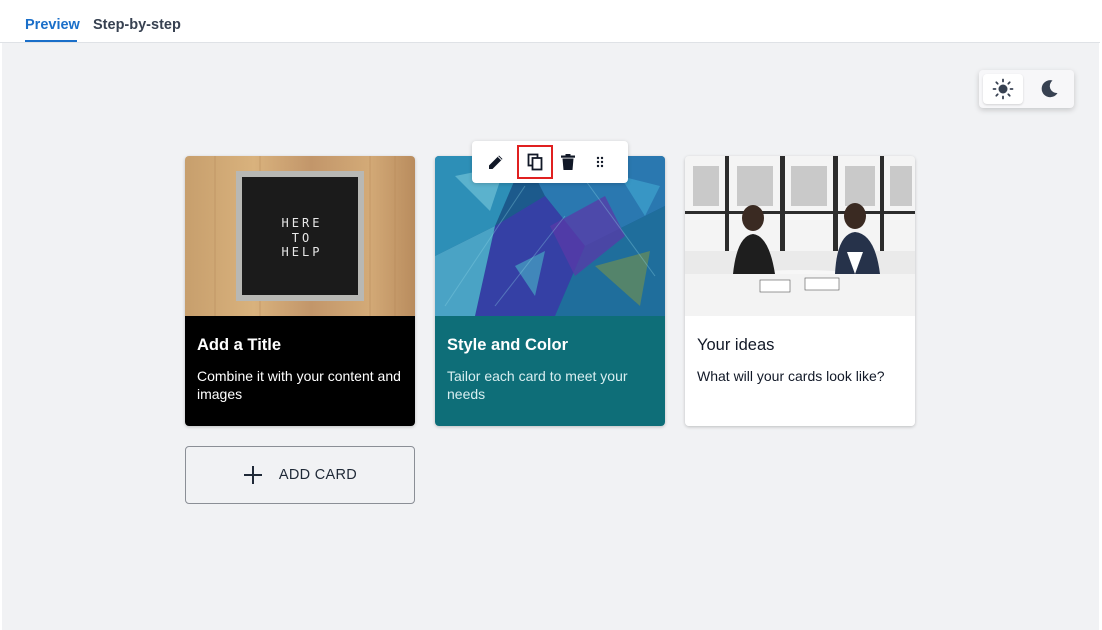  Describe the element at coordinates (302, 252) in the screenshot. I see `svg-text: HELP` at that location.